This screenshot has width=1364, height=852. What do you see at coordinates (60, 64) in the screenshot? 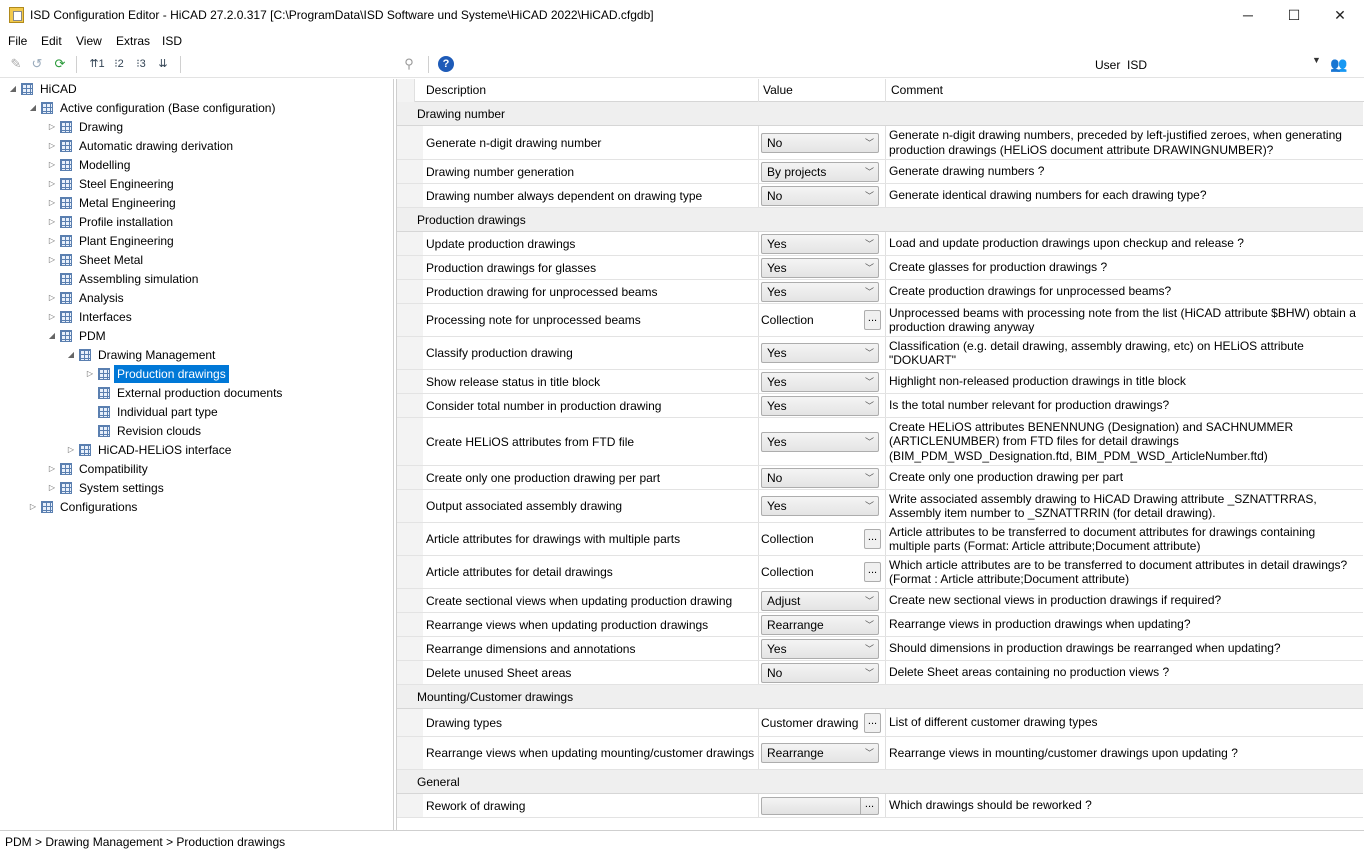
I see `refresh-icon: ⟳` at bounding box center [60, 64].